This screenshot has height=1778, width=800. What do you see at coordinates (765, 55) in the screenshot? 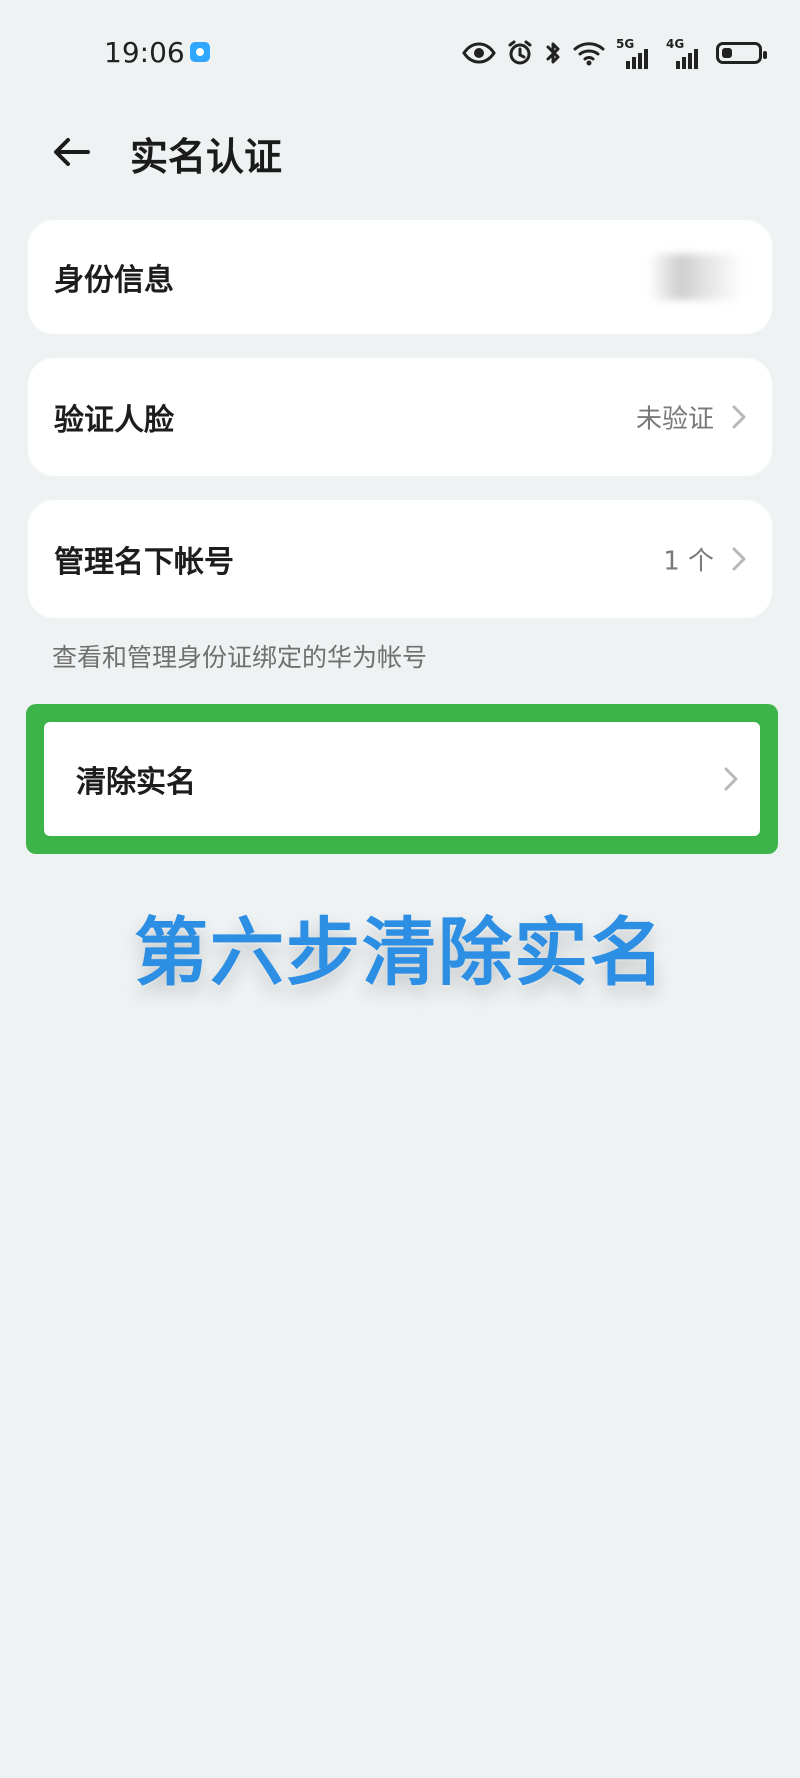
I see `battery-tip` at bounding box center [765, 55].